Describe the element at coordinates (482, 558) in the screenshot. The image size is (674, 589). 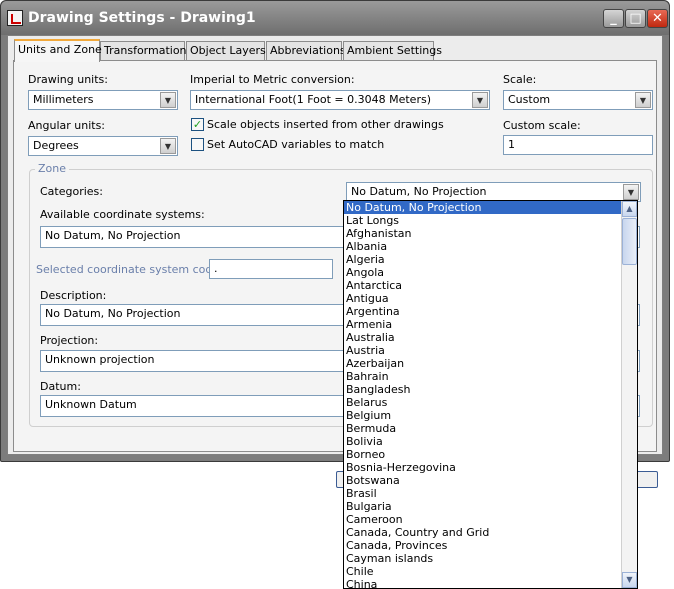
I see `dropdown-item: Cayman islands` at that location.